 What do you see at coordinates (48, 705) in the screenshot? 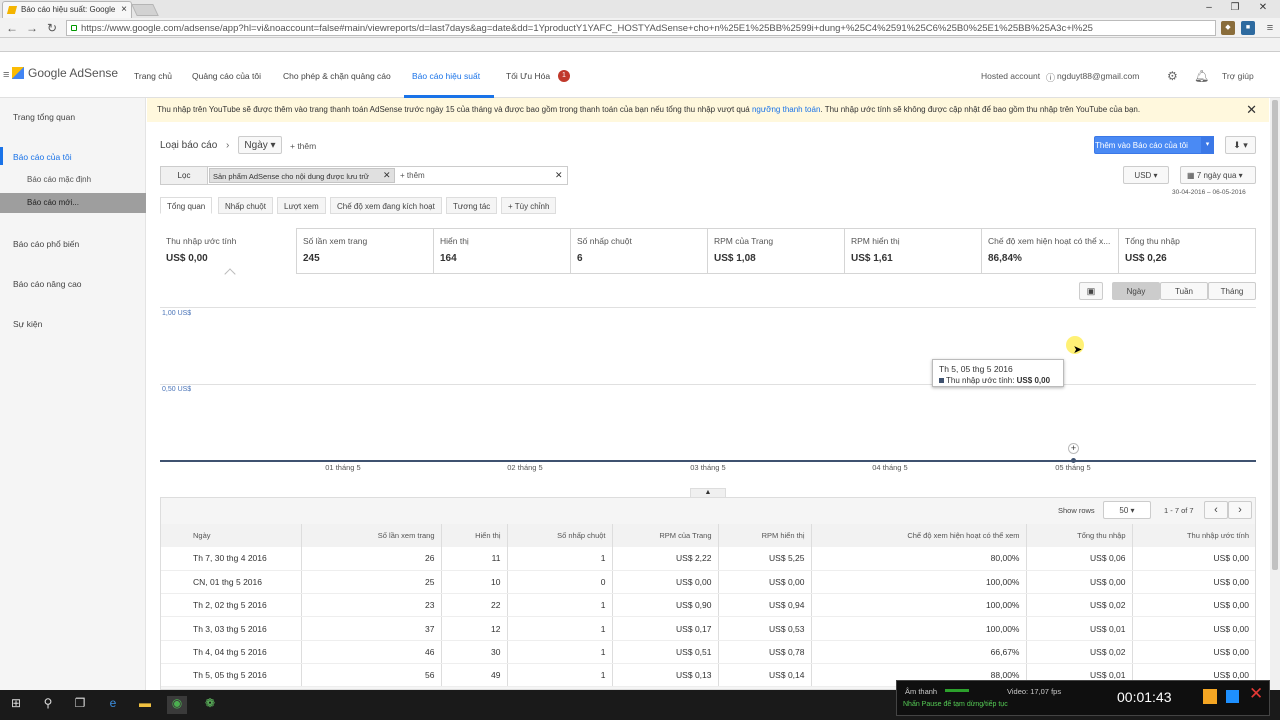
I see `search-icon: ⚲` at bounding box center [48, 705].